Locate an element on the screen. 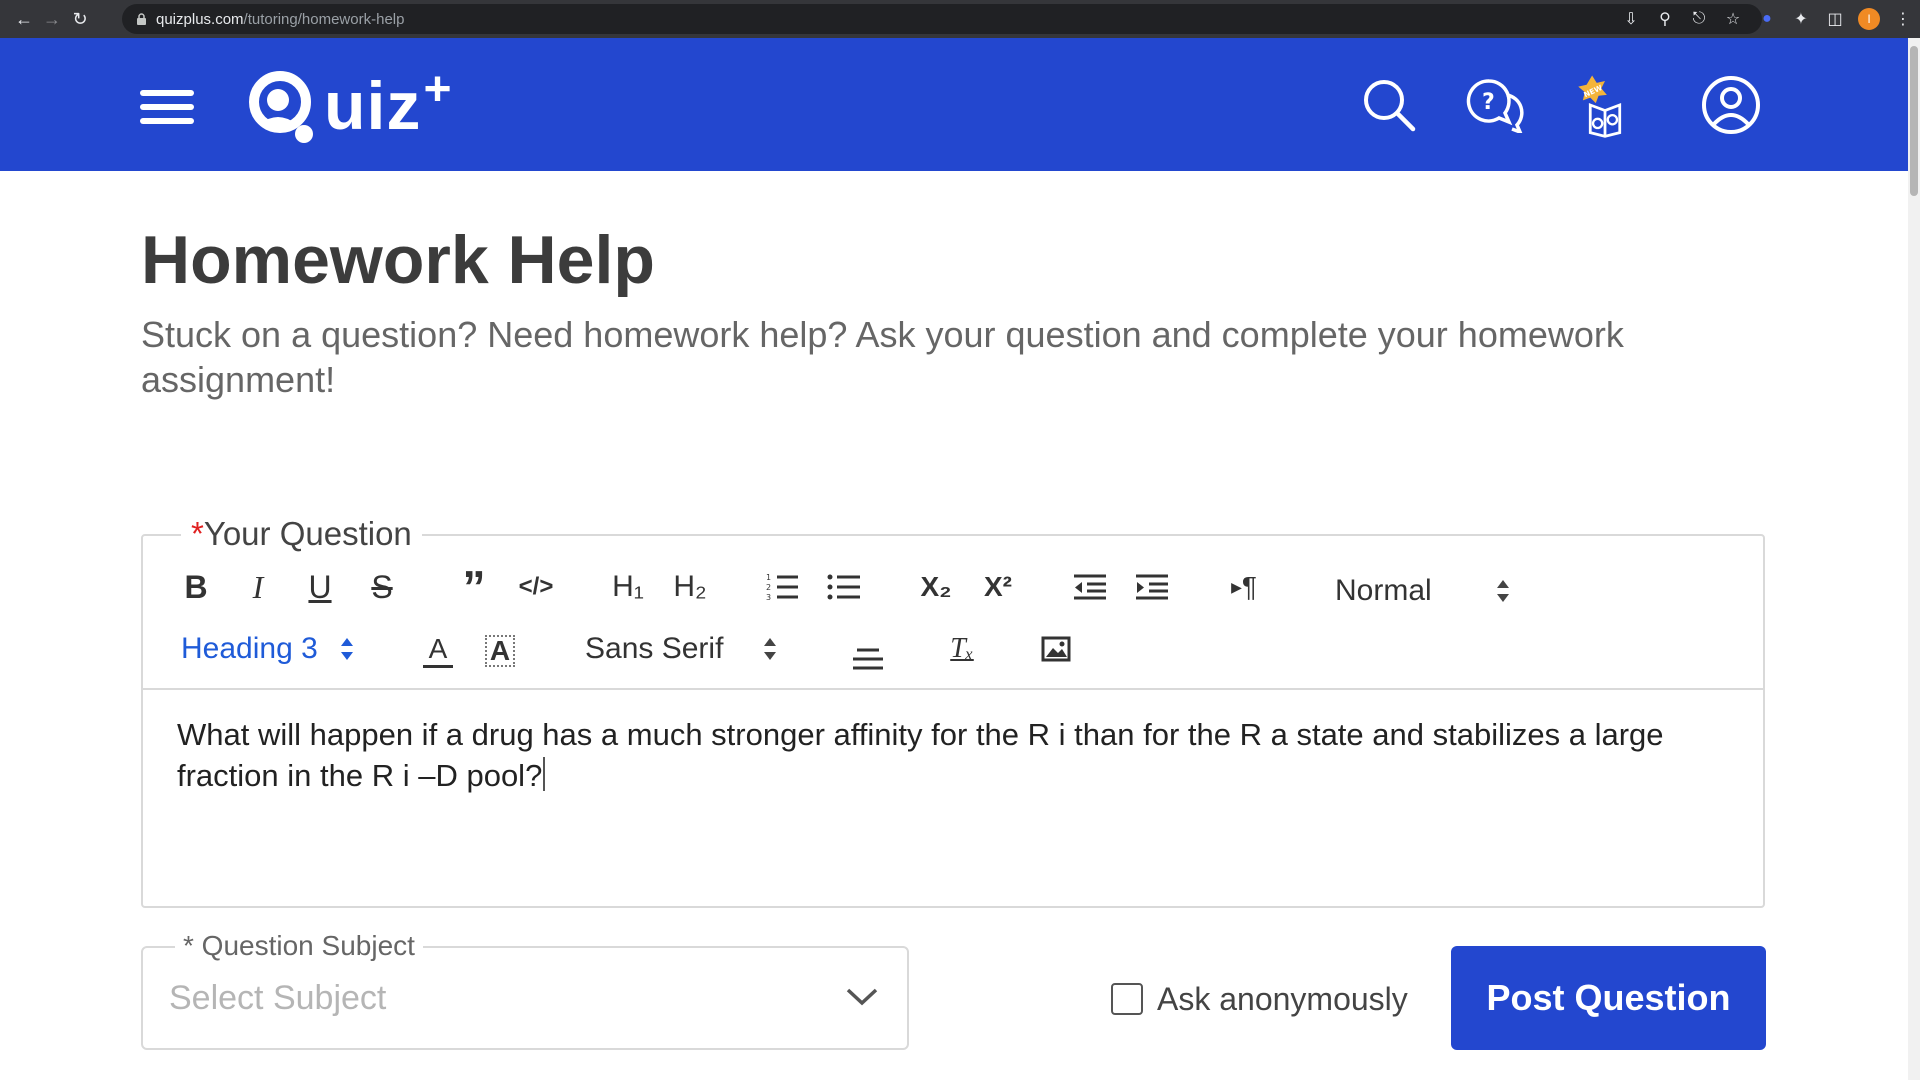 Image resolution: width=1920 pixels, height=1080 pixels. header-select: Heading 3 is located at coordinates (267, 649).